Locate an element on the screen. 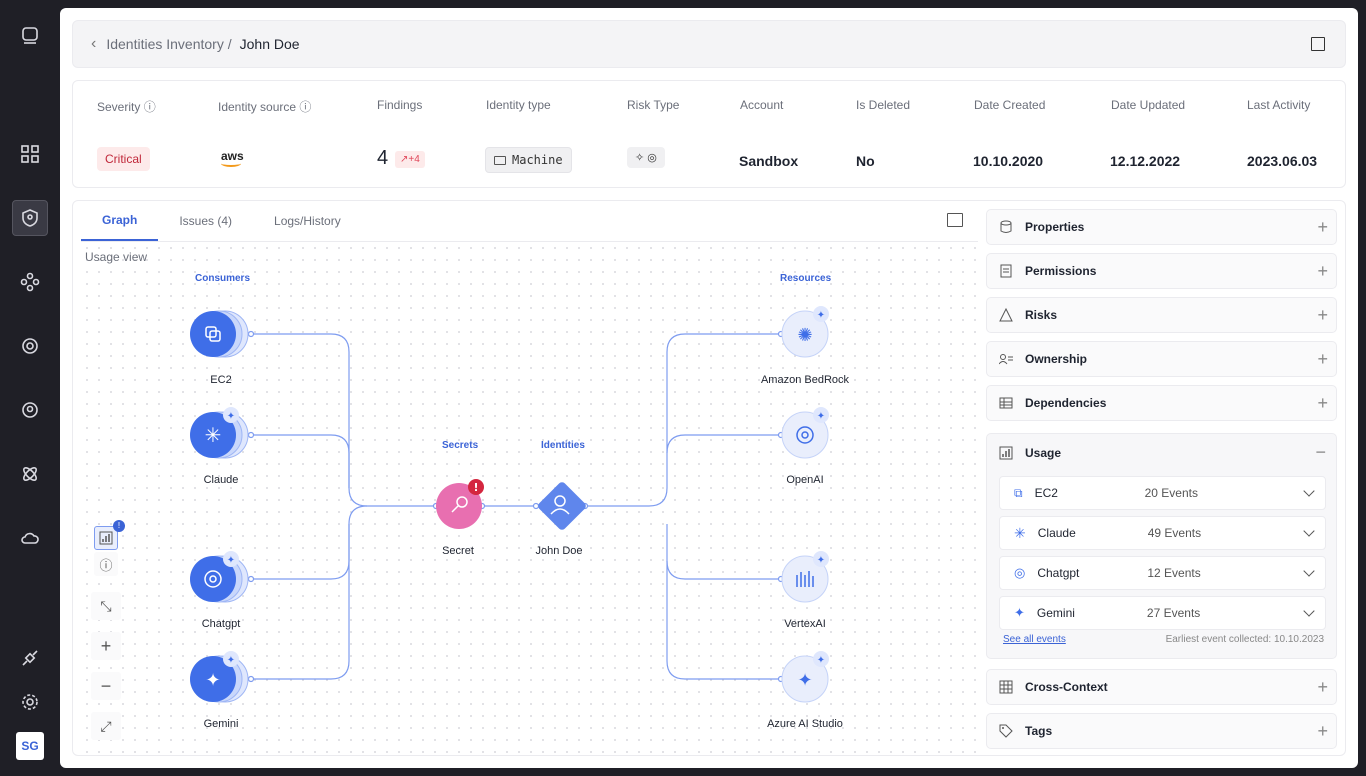 This screenshot has height=776, width=1366. node-bedrock: ✺ ✦ is located at coordinates (805, 332).